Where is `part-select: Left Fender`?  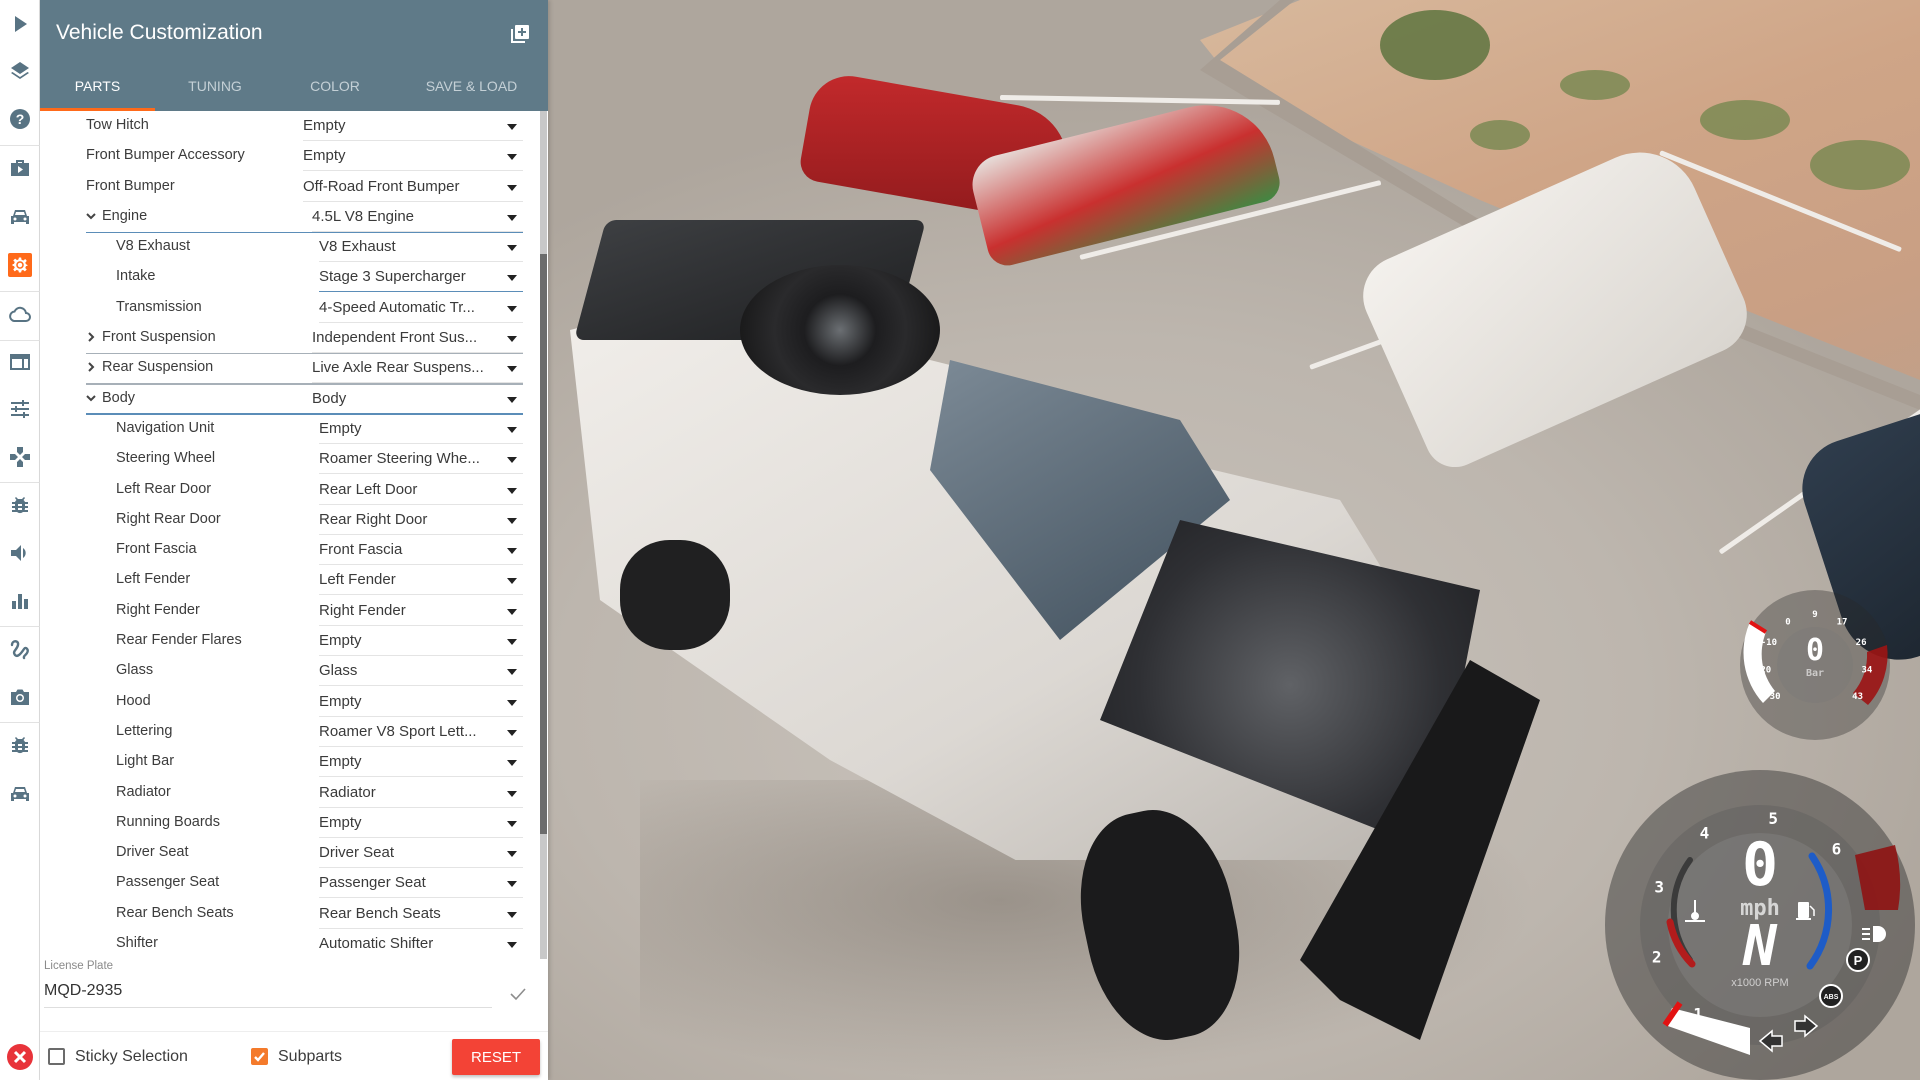 part-select: Left Fender is located at coordinates (421, 582).